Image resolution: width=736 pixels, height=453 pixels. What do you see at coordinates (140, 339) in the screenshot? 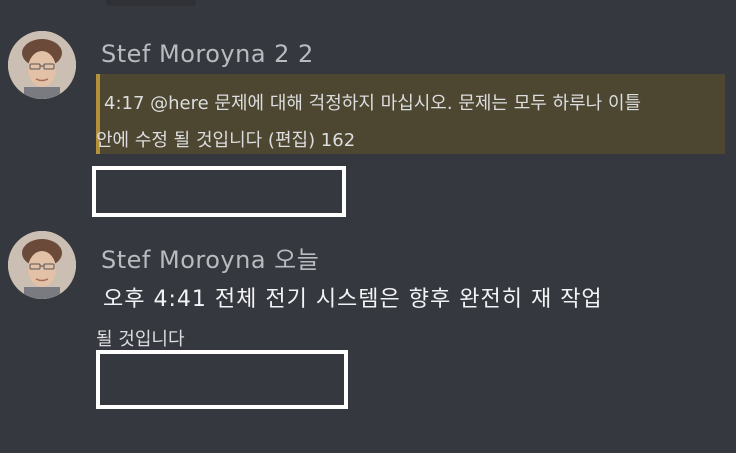
I see `message-text-continued: 될 것입니다` at bounding box center [140, 339].